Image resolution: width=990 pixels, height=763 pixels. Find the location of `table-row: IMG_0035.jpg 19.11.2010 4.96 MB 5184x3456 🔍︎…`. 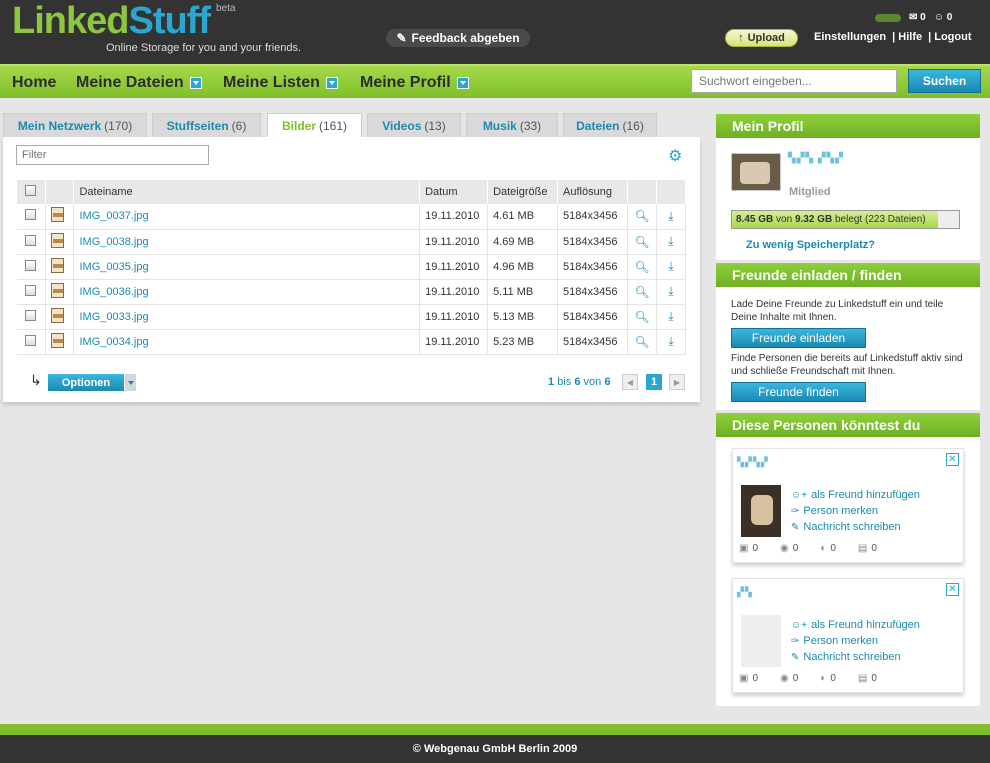

table-row: IMG_0035.jpg 19.11.2010 4.96 MB 5184x3456 🔍︎… is located at coordinates (351, 267).